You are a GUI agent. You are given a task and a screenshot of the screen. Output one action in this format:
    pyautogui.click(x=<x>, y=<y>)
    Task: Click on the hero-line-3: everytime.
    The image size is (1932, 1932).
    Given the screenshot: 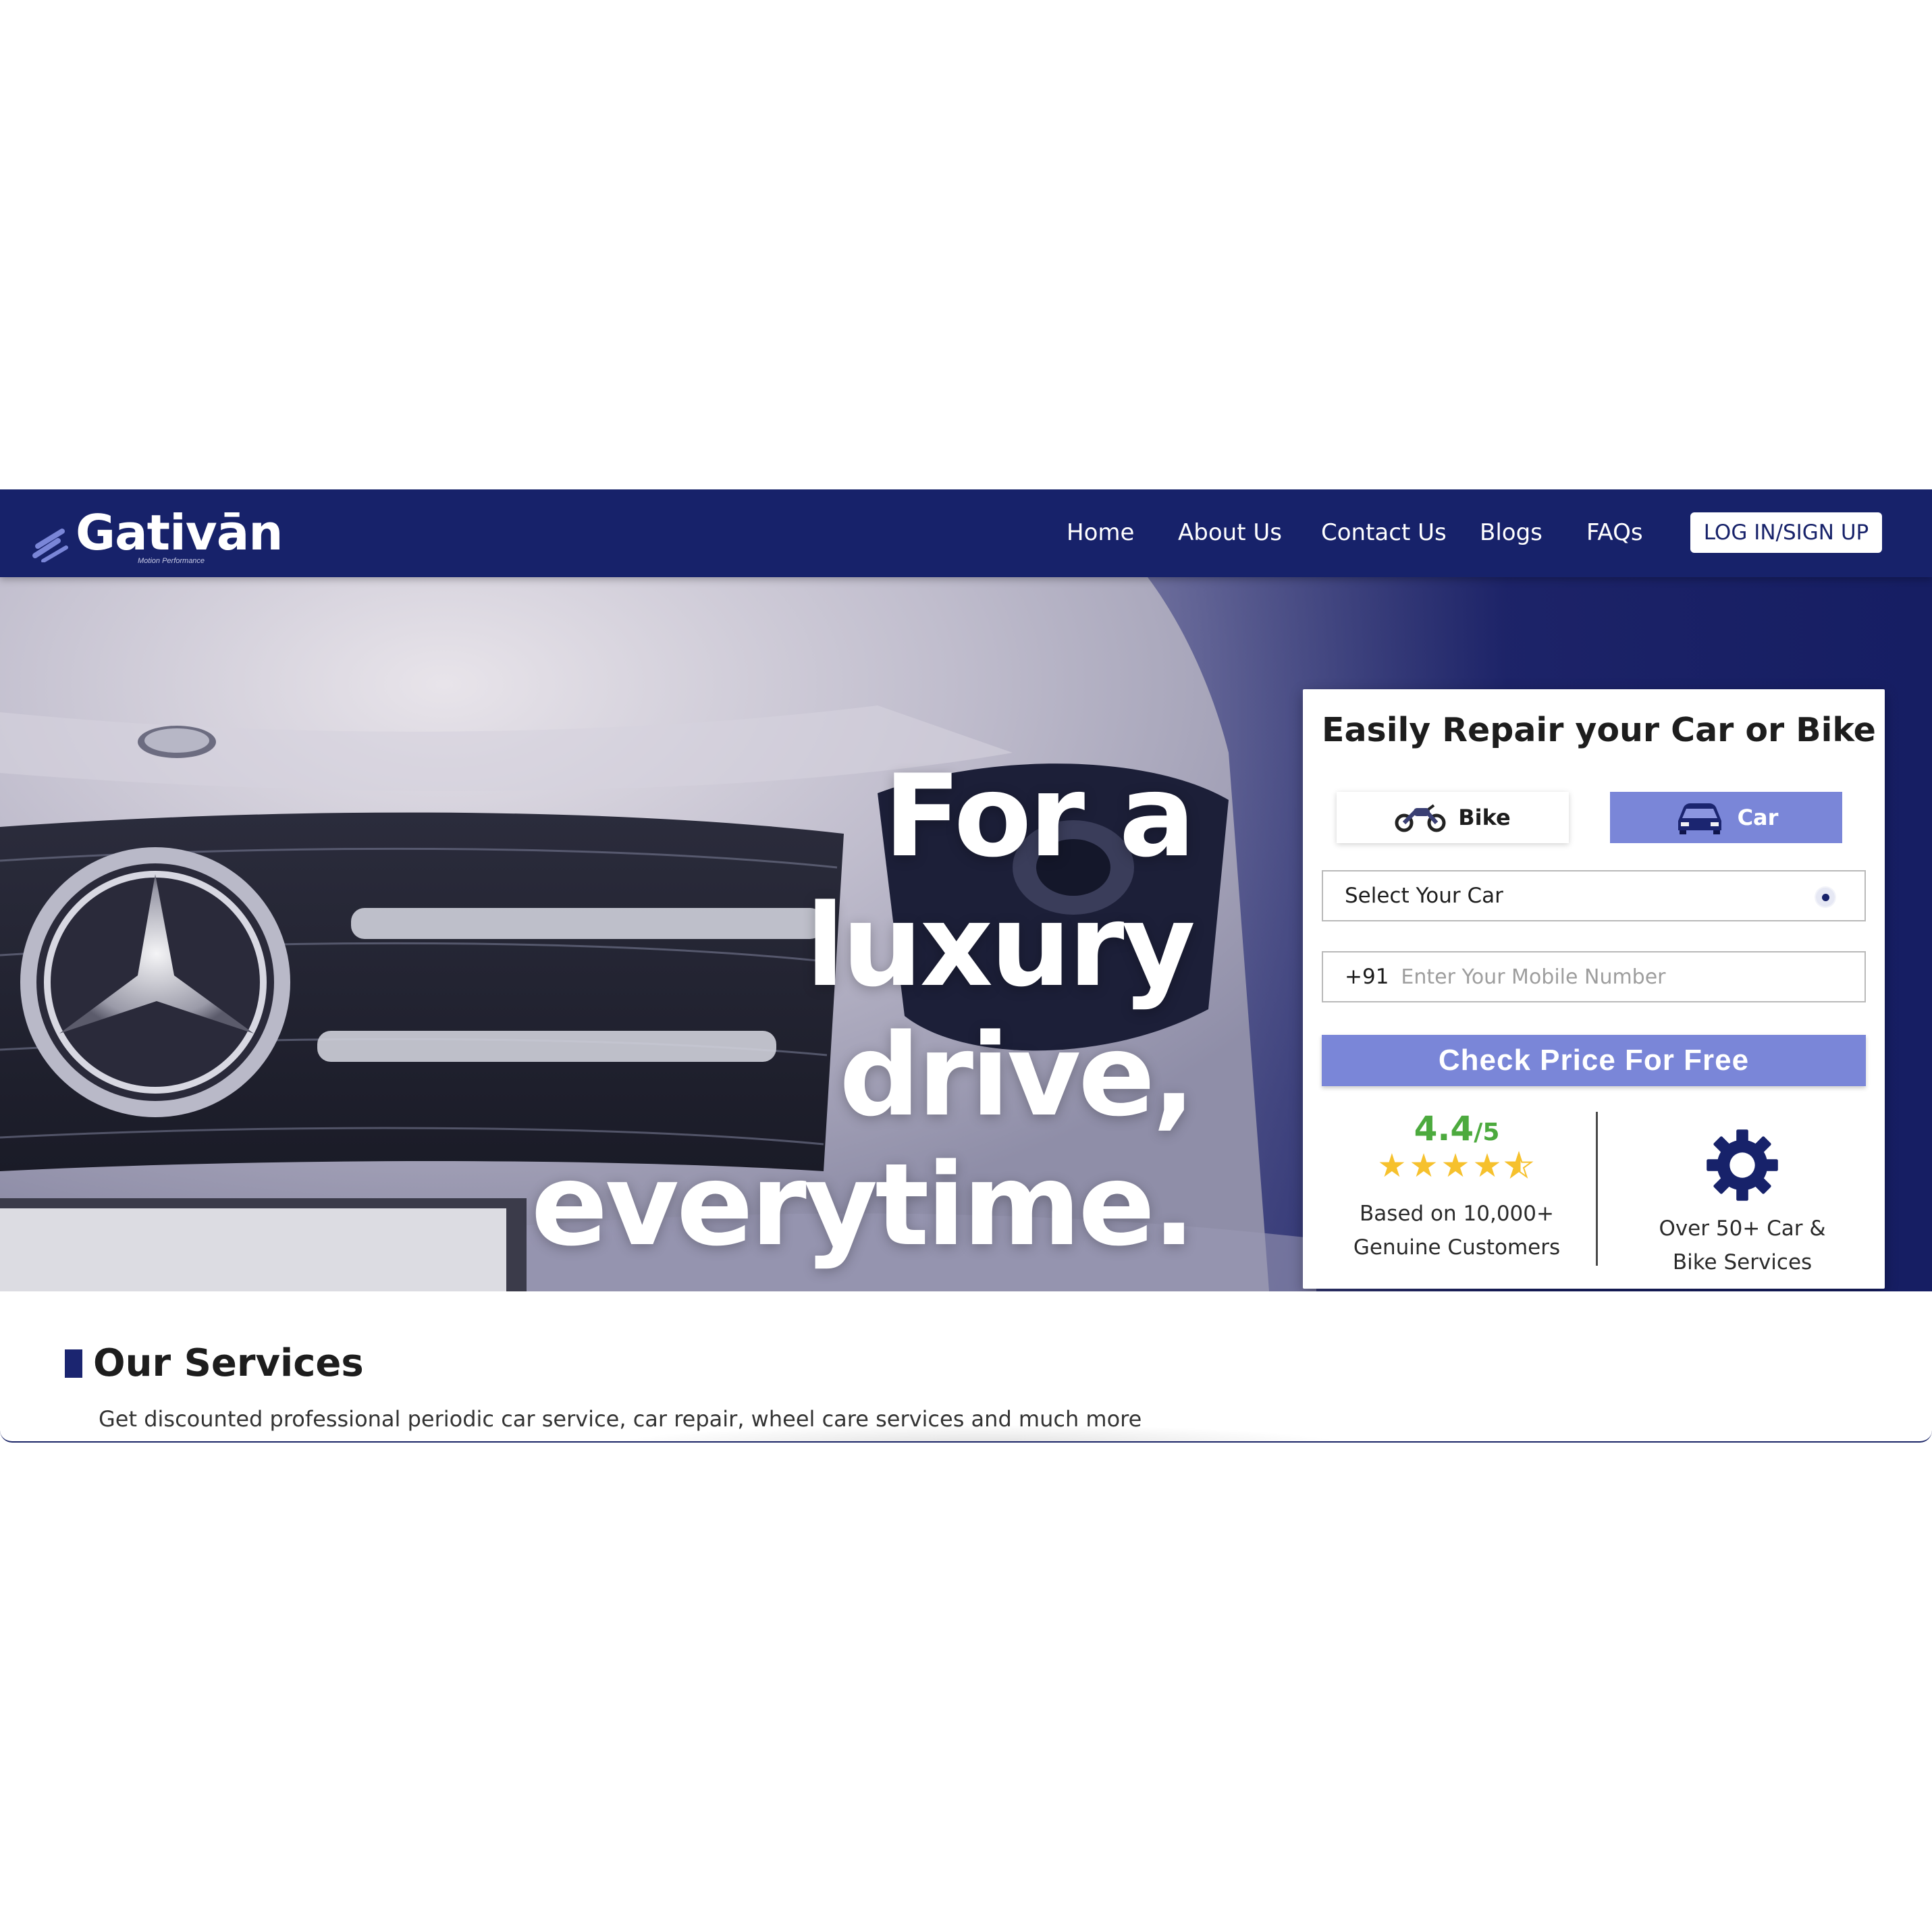 What is the action you would take?
    pyautogui.click(x=863, y=1205)
    